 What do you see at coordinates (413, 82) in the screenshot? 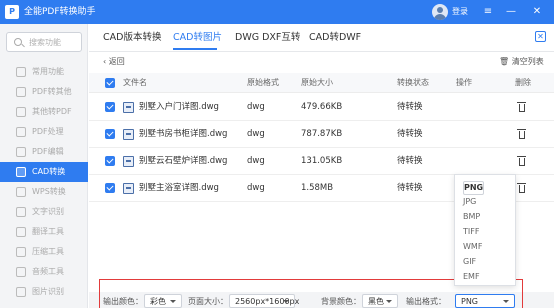
I see `header-status: 转换状态` at bounding box center [413, 82].